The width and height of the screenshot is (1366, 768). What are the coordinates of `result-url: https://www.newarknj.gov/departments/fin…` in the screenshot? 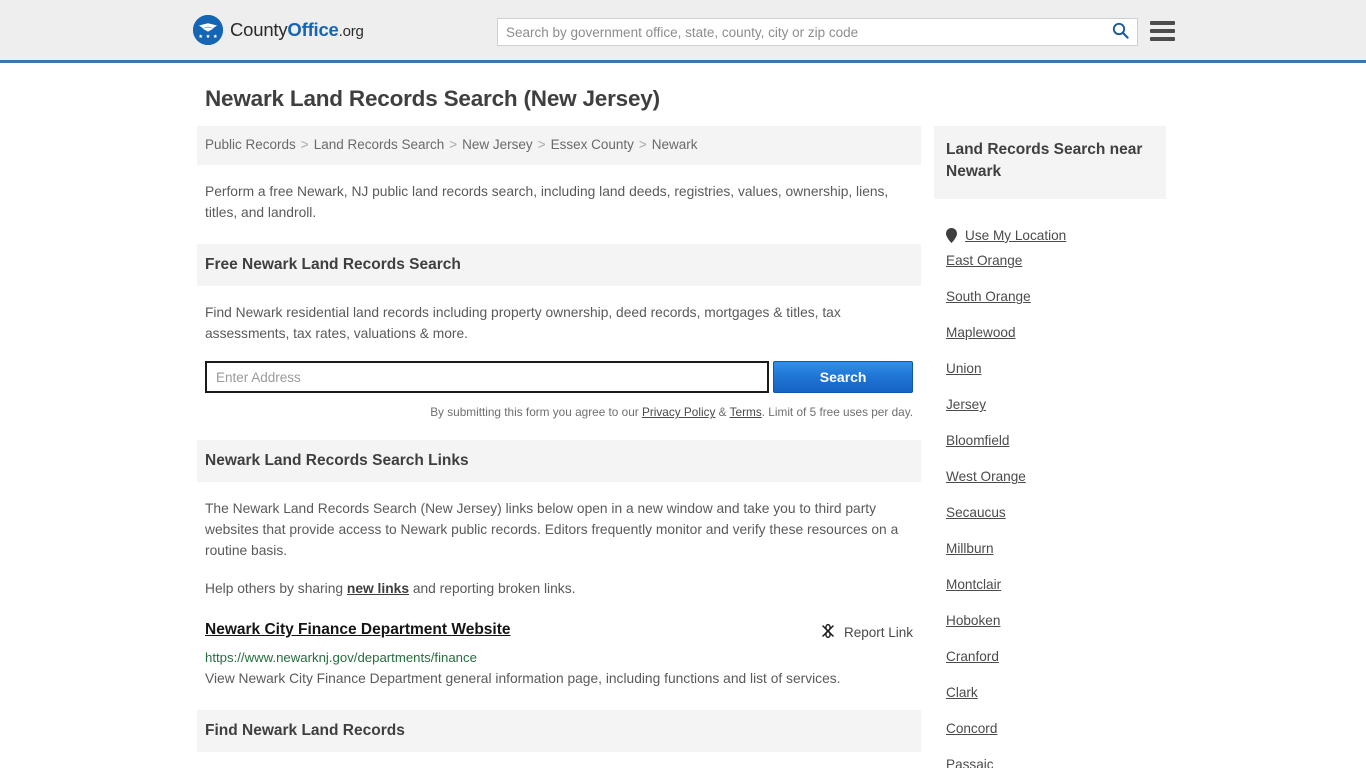 It's located at (341, 657).